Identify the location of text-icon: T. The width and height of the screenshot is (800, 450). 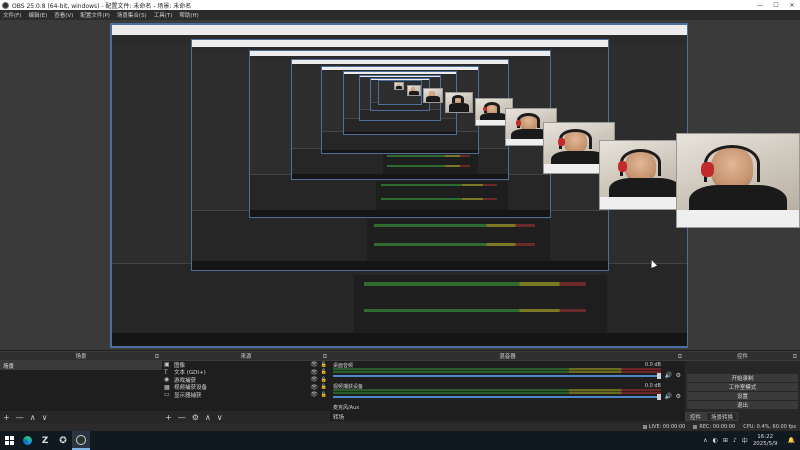
(166, 372).